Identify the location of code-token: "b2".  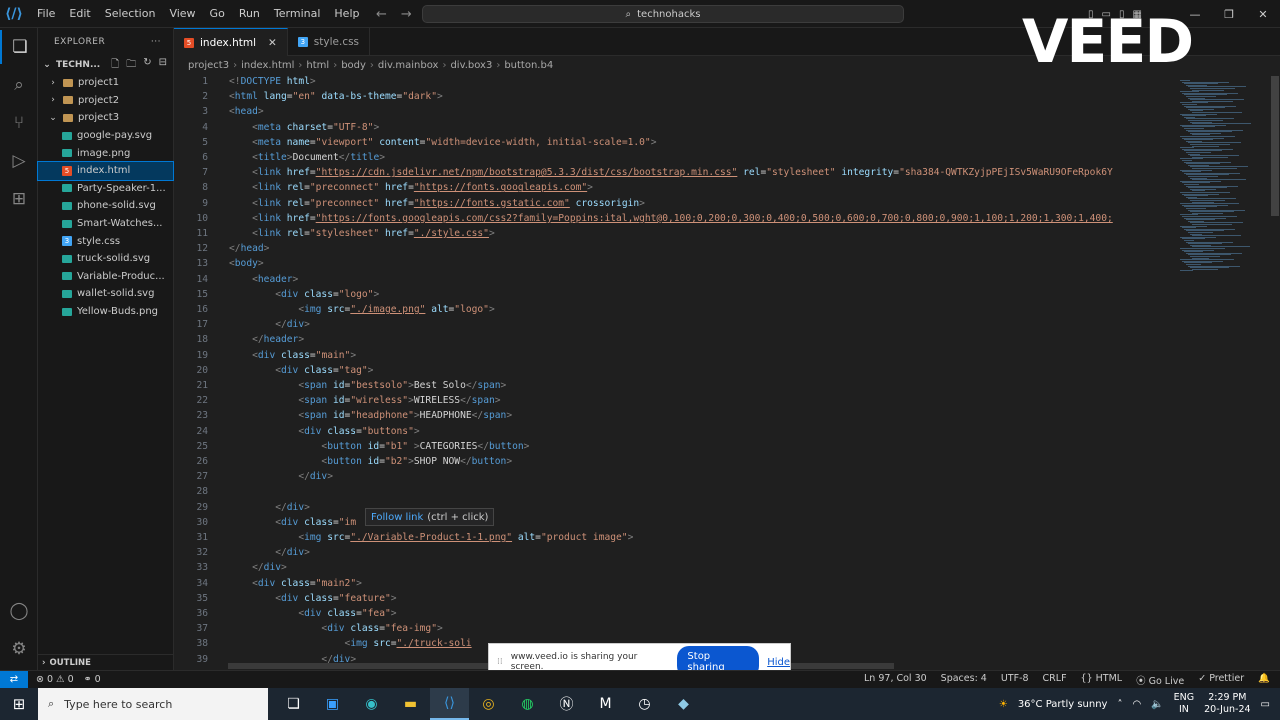
(396, 462).